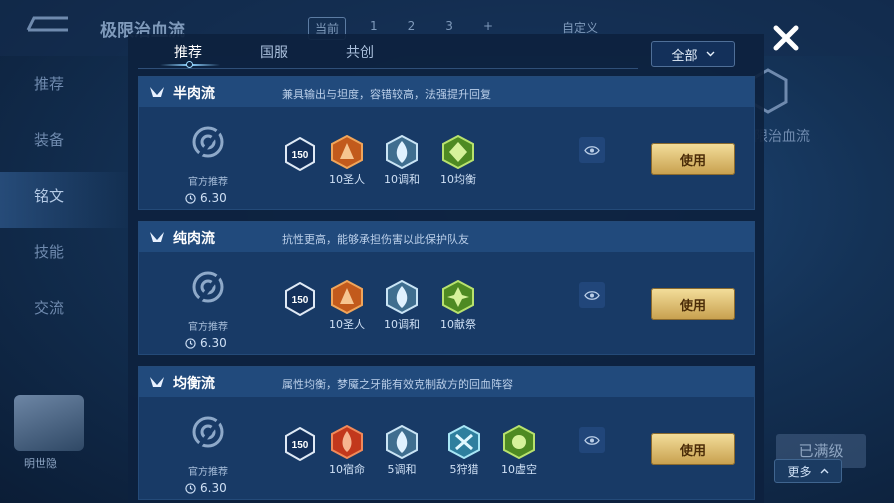  I want to click on background-sidebar: 推荐 装备 铭文 技能 交流, so click(65, 200).